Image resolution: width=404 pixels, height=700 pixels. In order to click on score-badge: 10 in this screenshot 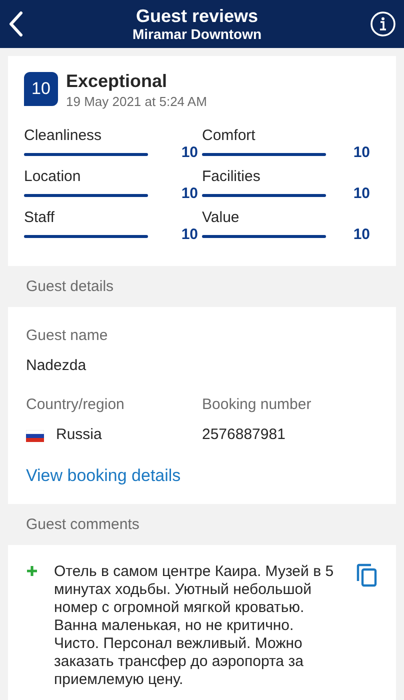, I will do `click(41, 89)`.